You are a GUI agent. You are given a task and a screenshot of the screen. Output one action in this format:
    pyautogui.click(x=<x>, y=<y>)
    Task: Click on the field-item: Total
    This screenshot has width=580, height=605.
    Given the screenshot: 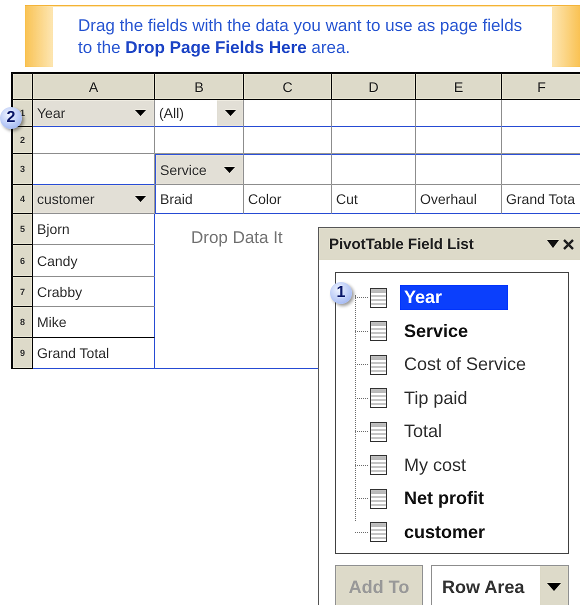 What is the action you would take?
    pyautogui.click(x=423, y=431)
    